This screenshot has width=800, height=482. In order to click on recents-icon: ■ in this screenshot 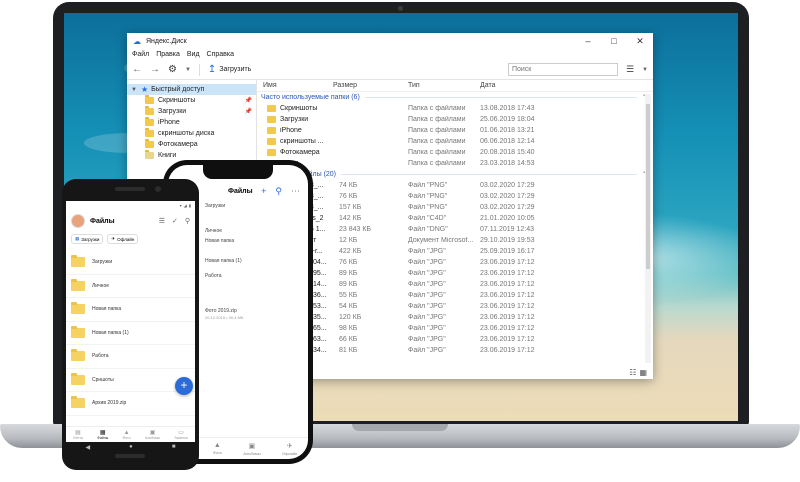, I will do `click(174, 447)`.